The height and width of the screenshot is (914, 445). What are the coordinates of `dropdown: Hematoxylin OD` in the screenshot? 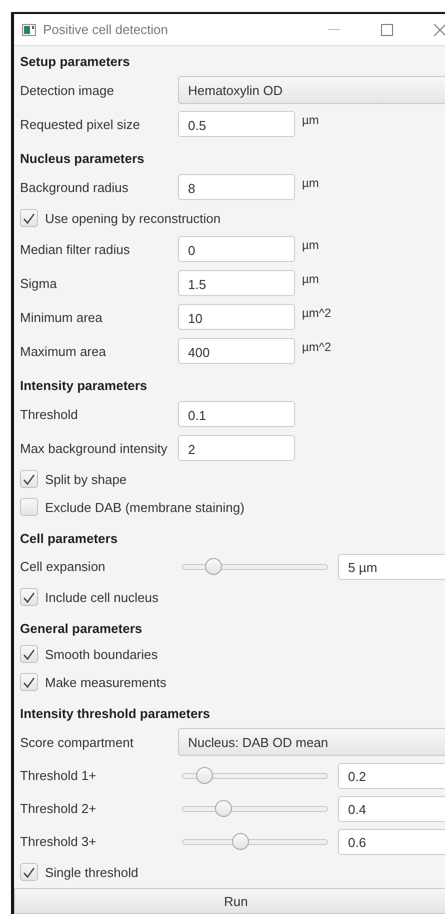 It's located at (311, 90).